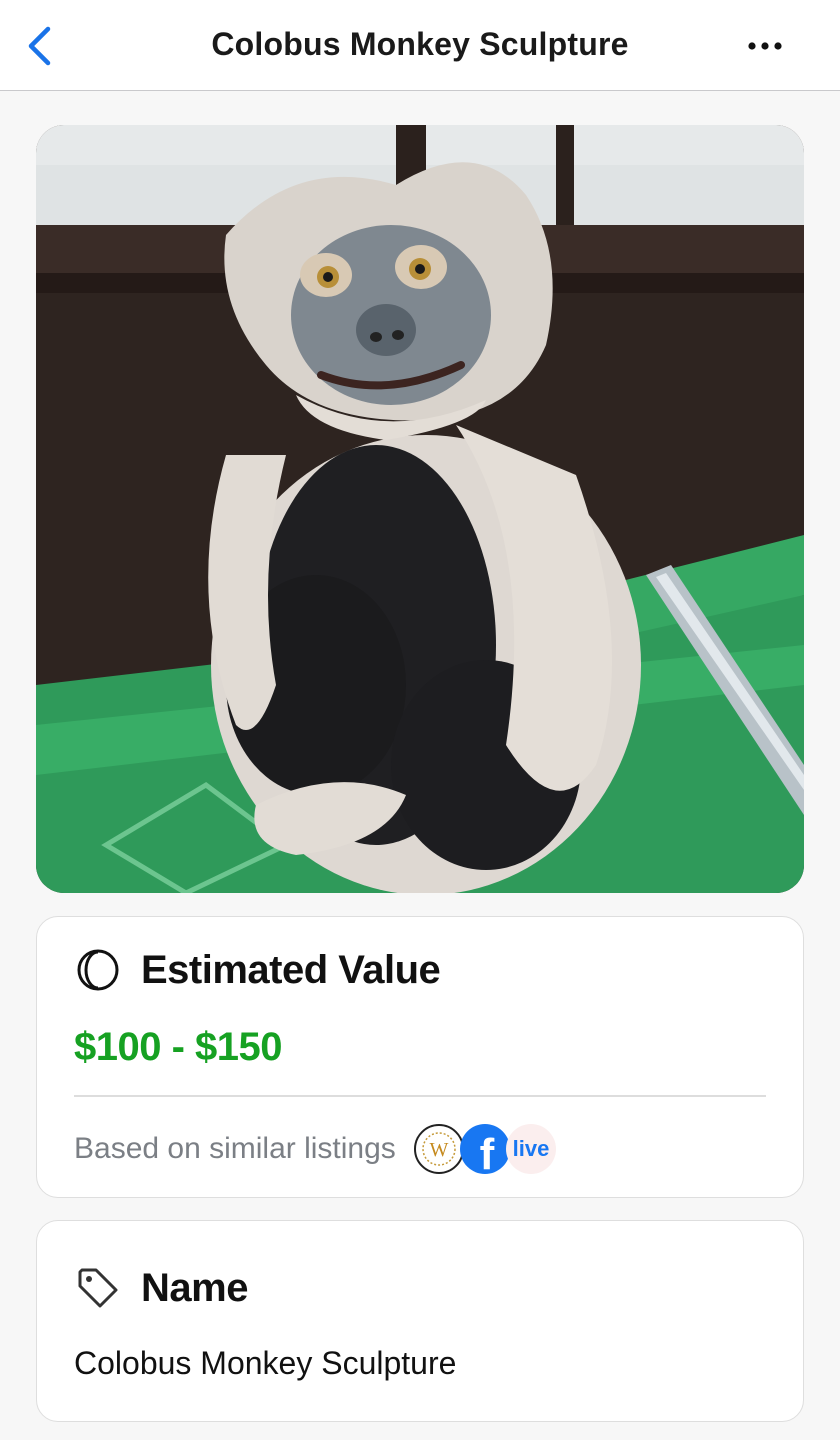 Image resolution: width=840 pixels, height=1440 pixels. What do you see at coordinates (98, 1288) in the screenshot?
I see `tag-icon` at bounding box center [98, 1288].